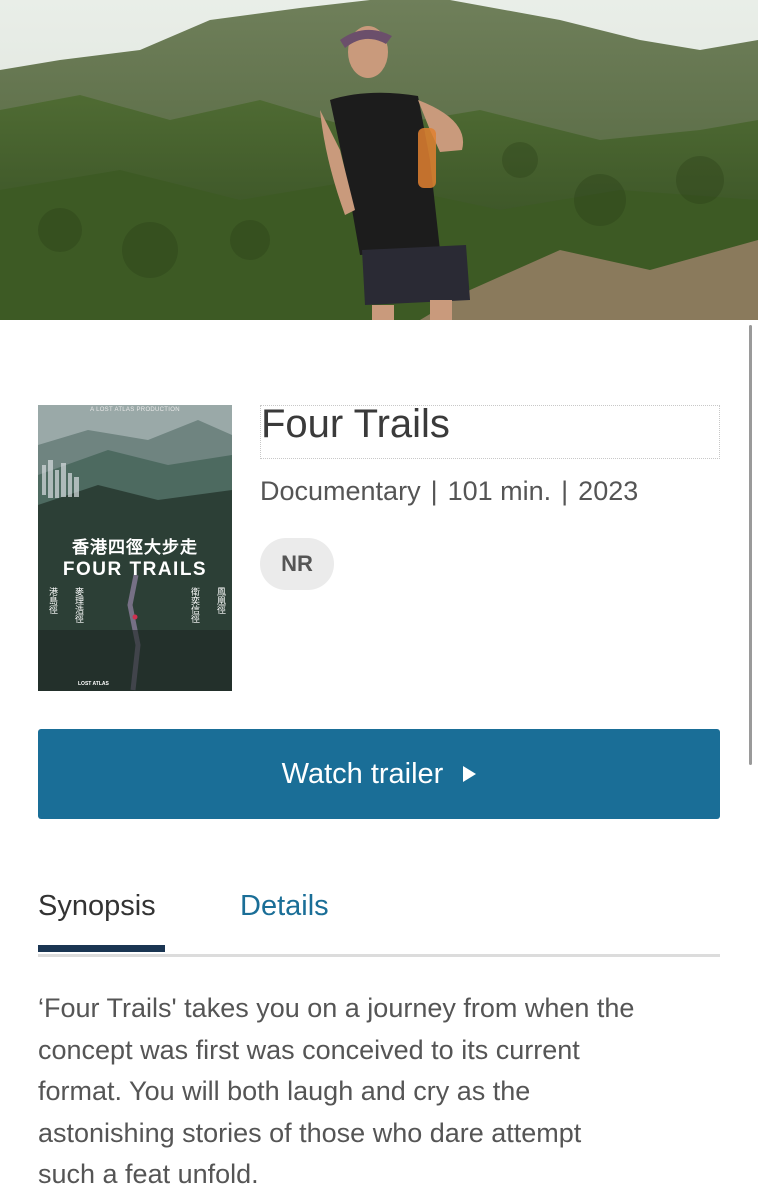 Image resolution: width=758 pixels, height=1200 pixels. I want to click on movie-meta: Documentary | 101 min. | 2023, so click(449, 491).